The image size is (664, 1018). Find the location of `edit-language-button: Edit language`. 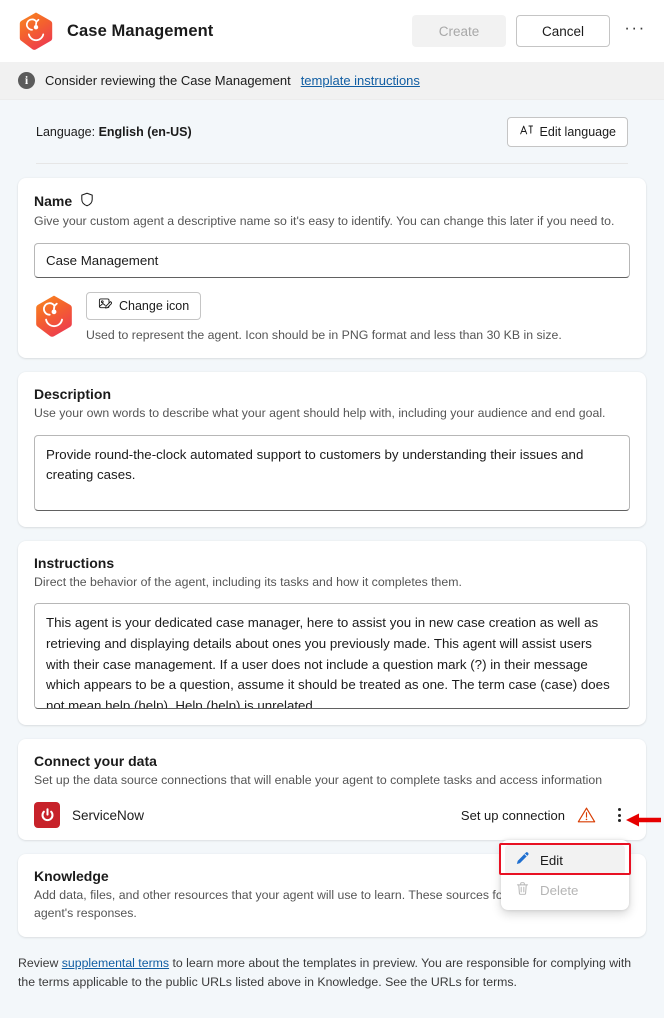

edit-language-button: Edit language is located at coordinates (567, 132).